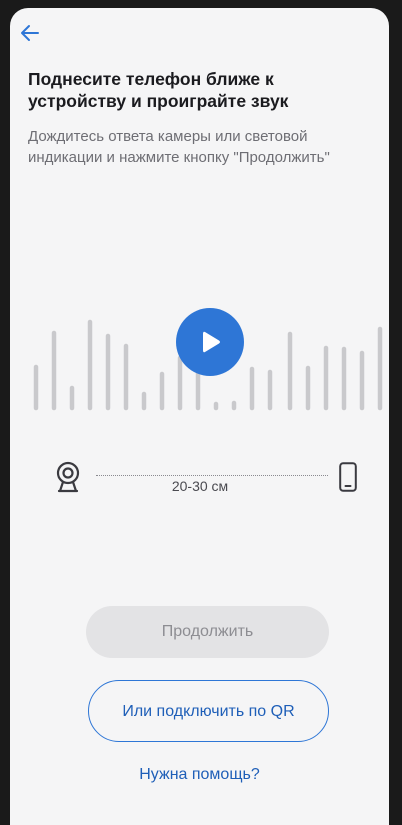 Image resolution: width=402 pixels, height=825 pixels. Describe the element at coordinates (207, 632) in the screenshot. I see `continue-button: Продолжить` at that location.